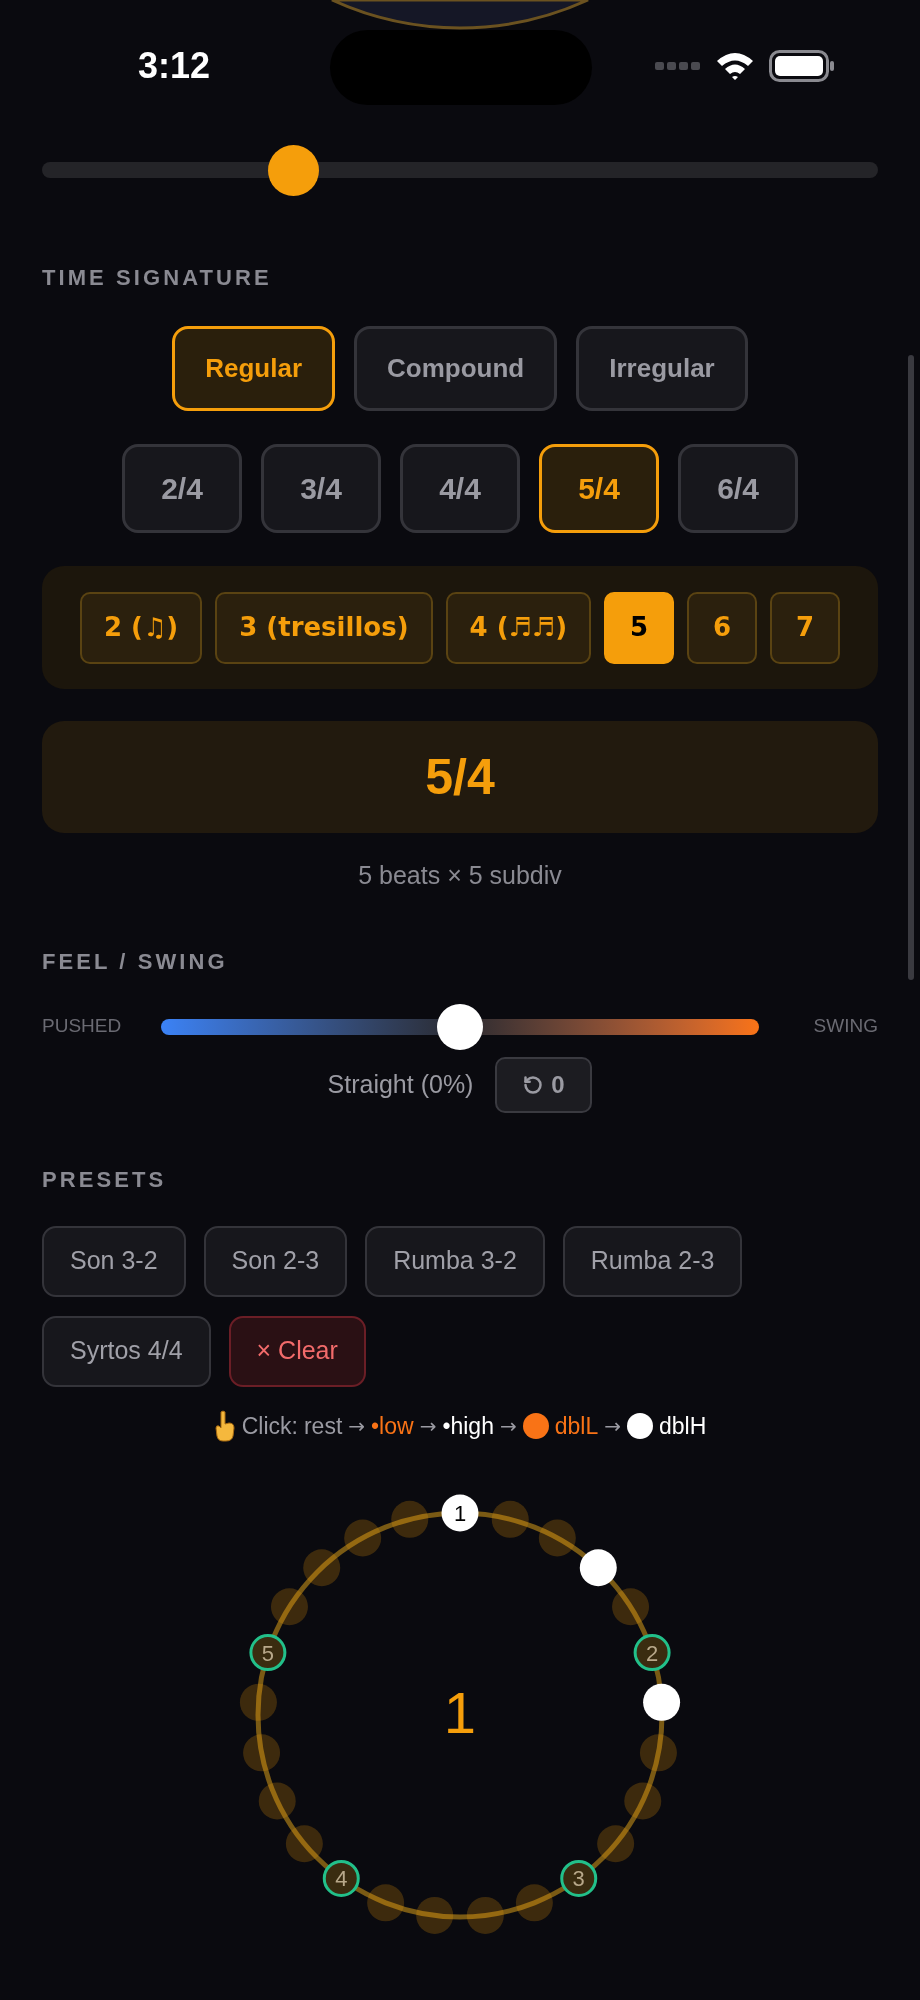  Describe the element at coordinates (275, 1261) in the screenshot. I see `preset-button: Son 2-3` at that location.